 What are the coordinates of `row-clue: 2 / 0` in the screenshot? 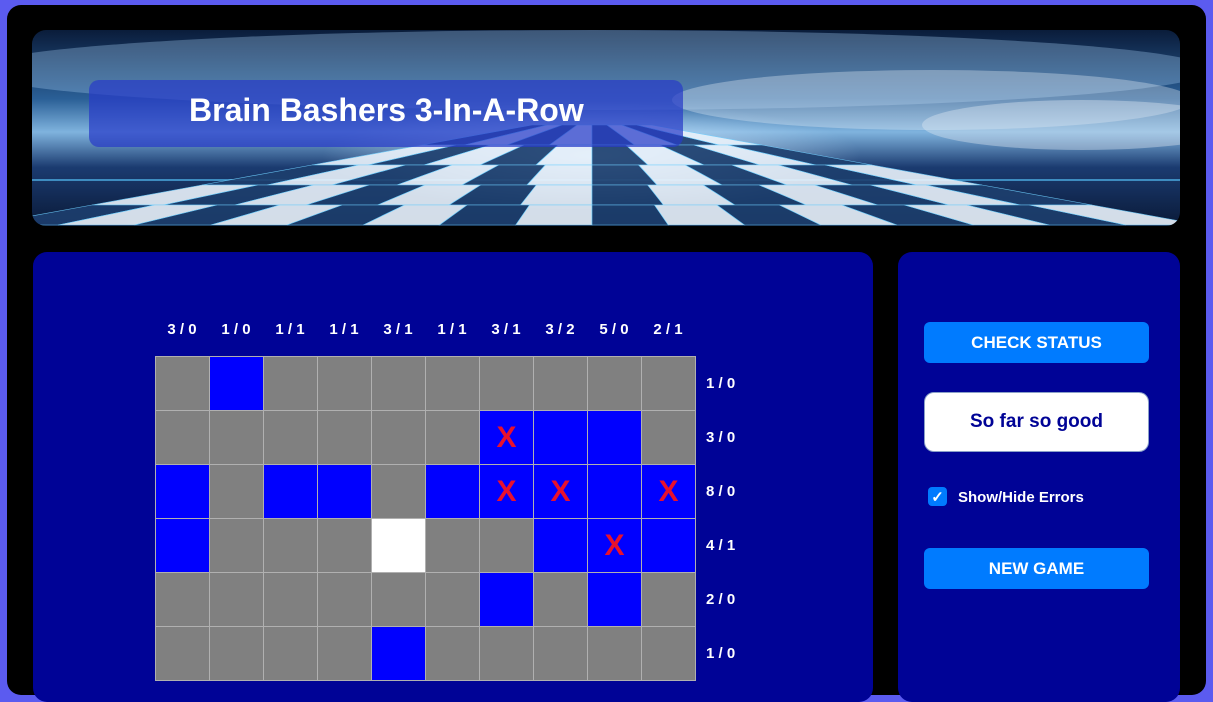 It's located at (721, 599).